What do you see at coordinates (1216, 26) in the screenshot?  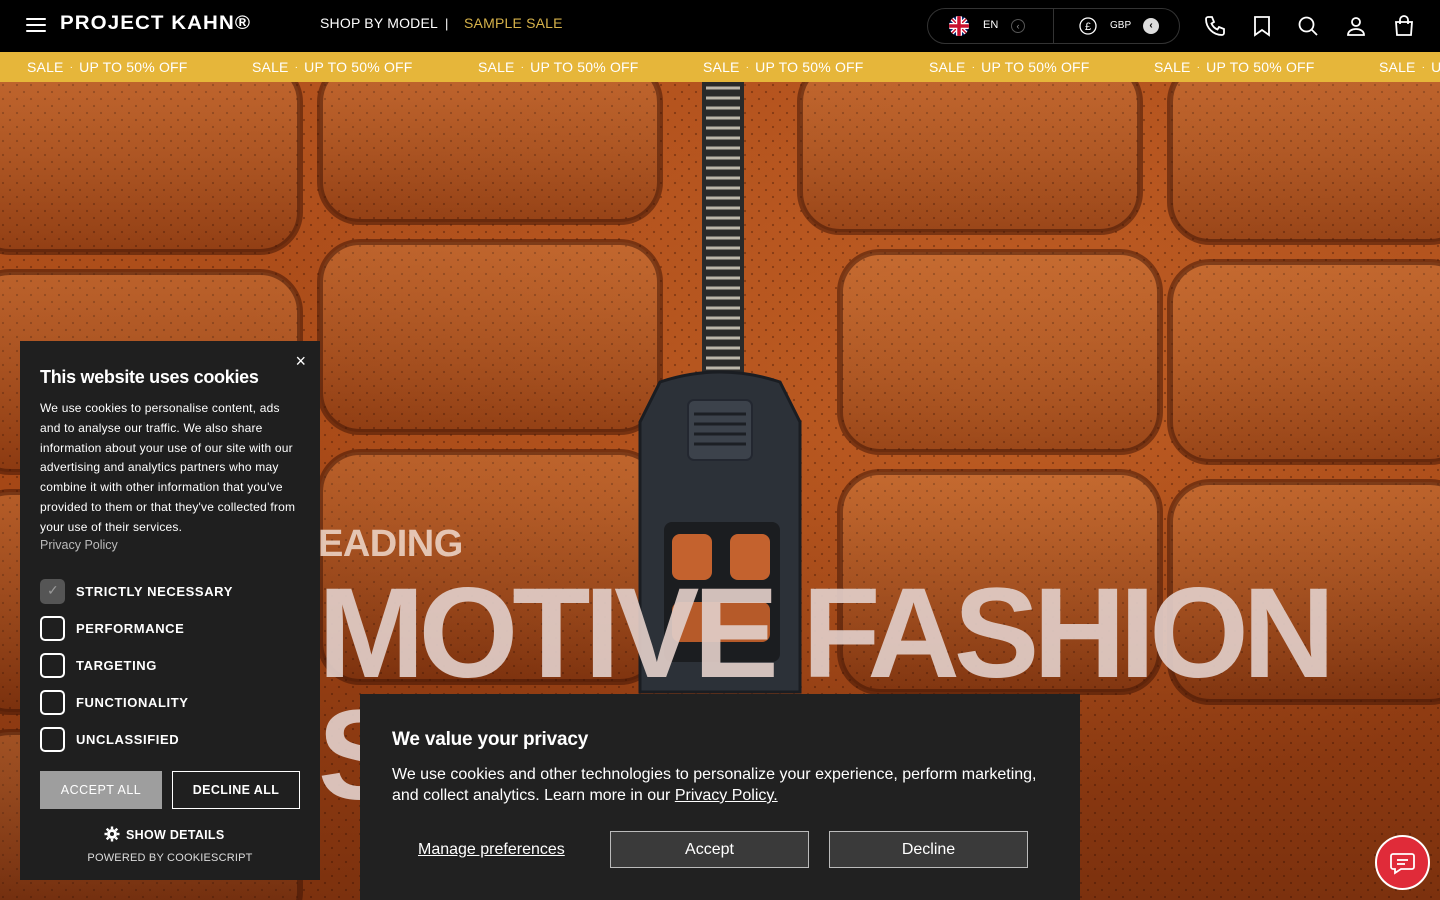 I see `phone-icon` at bounding box center [1216, 26].